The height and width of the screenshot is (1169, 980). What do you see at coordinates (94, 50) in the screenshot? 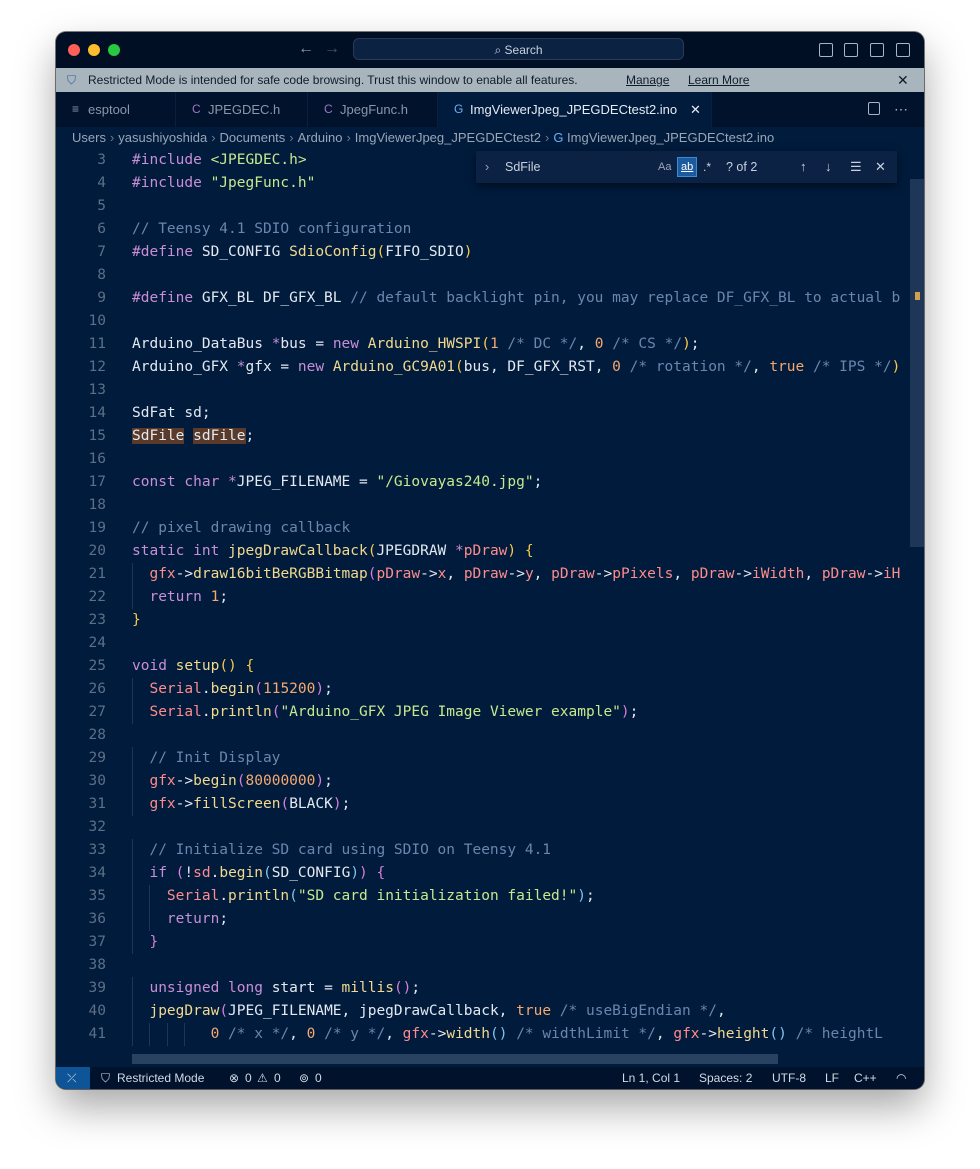
I see `minimize-window-button` at bounding box center [94, 50].